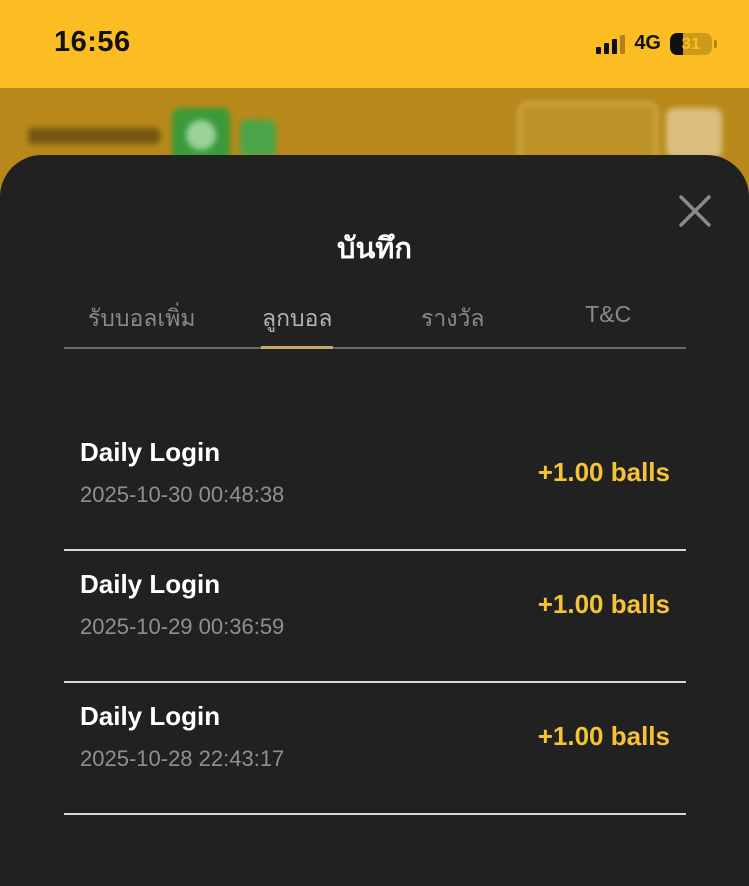  I want to click on tab-label: รางวัล, so click(452, 318).